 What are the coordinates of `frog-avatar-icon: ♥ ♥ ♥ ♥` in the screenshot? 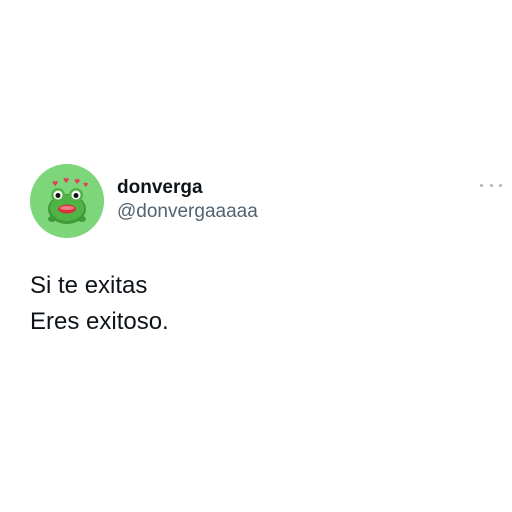 It's located at (67, 201).